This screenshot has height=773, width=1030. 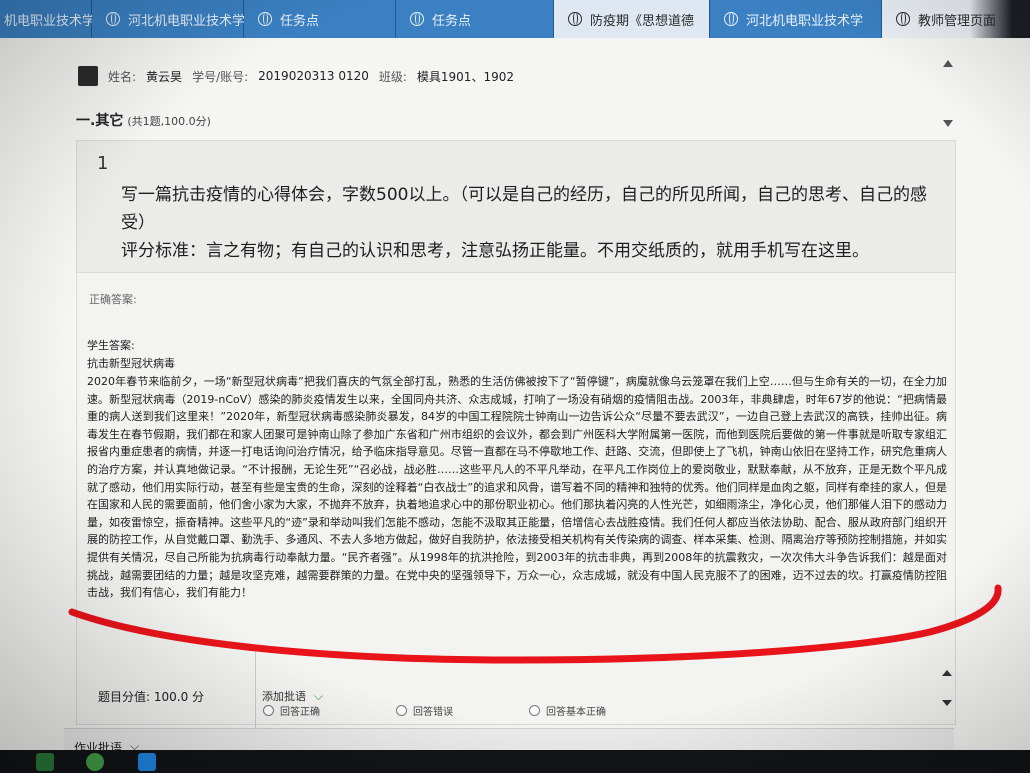 I want to click on student-id: 2019020313 0120, so click(x=313, y=76).